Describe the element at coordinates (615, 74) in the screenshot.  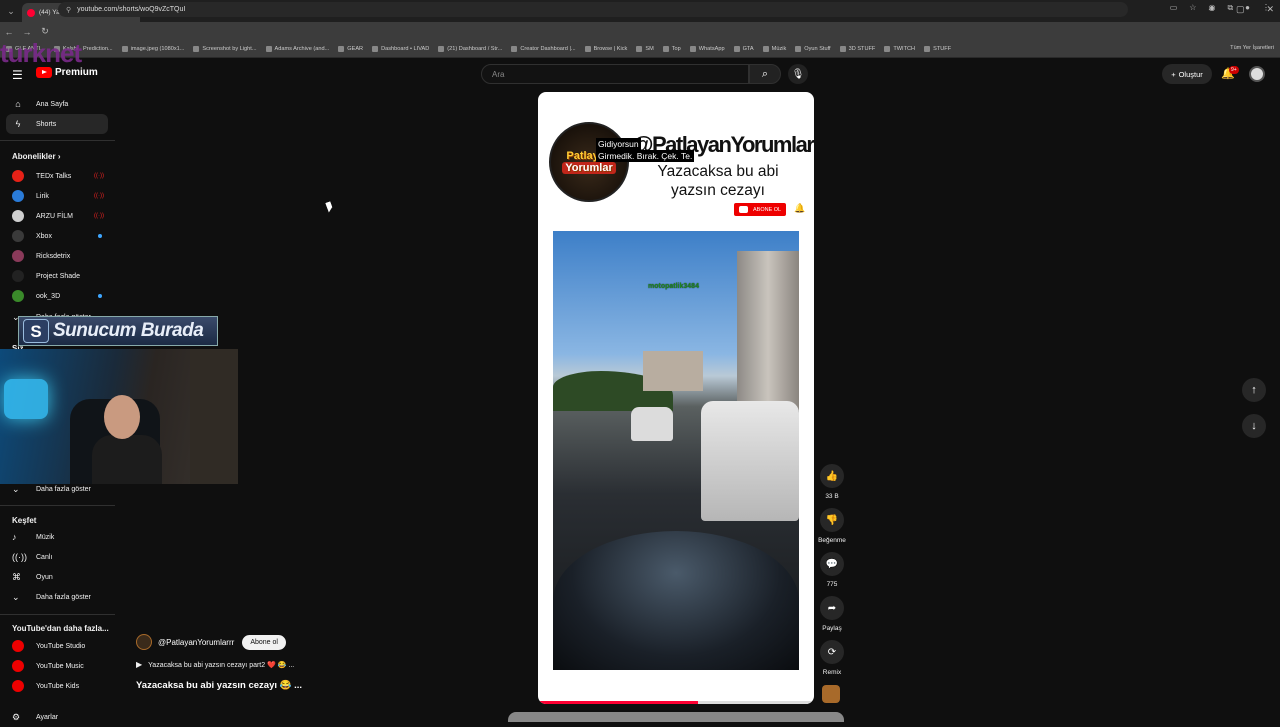
I see `search-input: Ara` at that location.